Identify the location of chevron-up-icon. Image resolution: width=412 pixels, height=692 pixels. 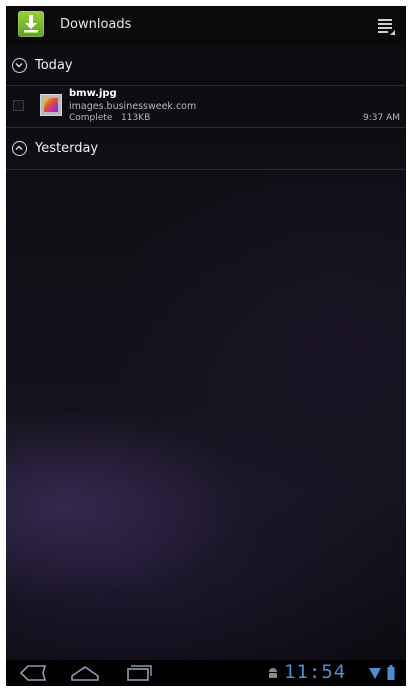
(19, 148).